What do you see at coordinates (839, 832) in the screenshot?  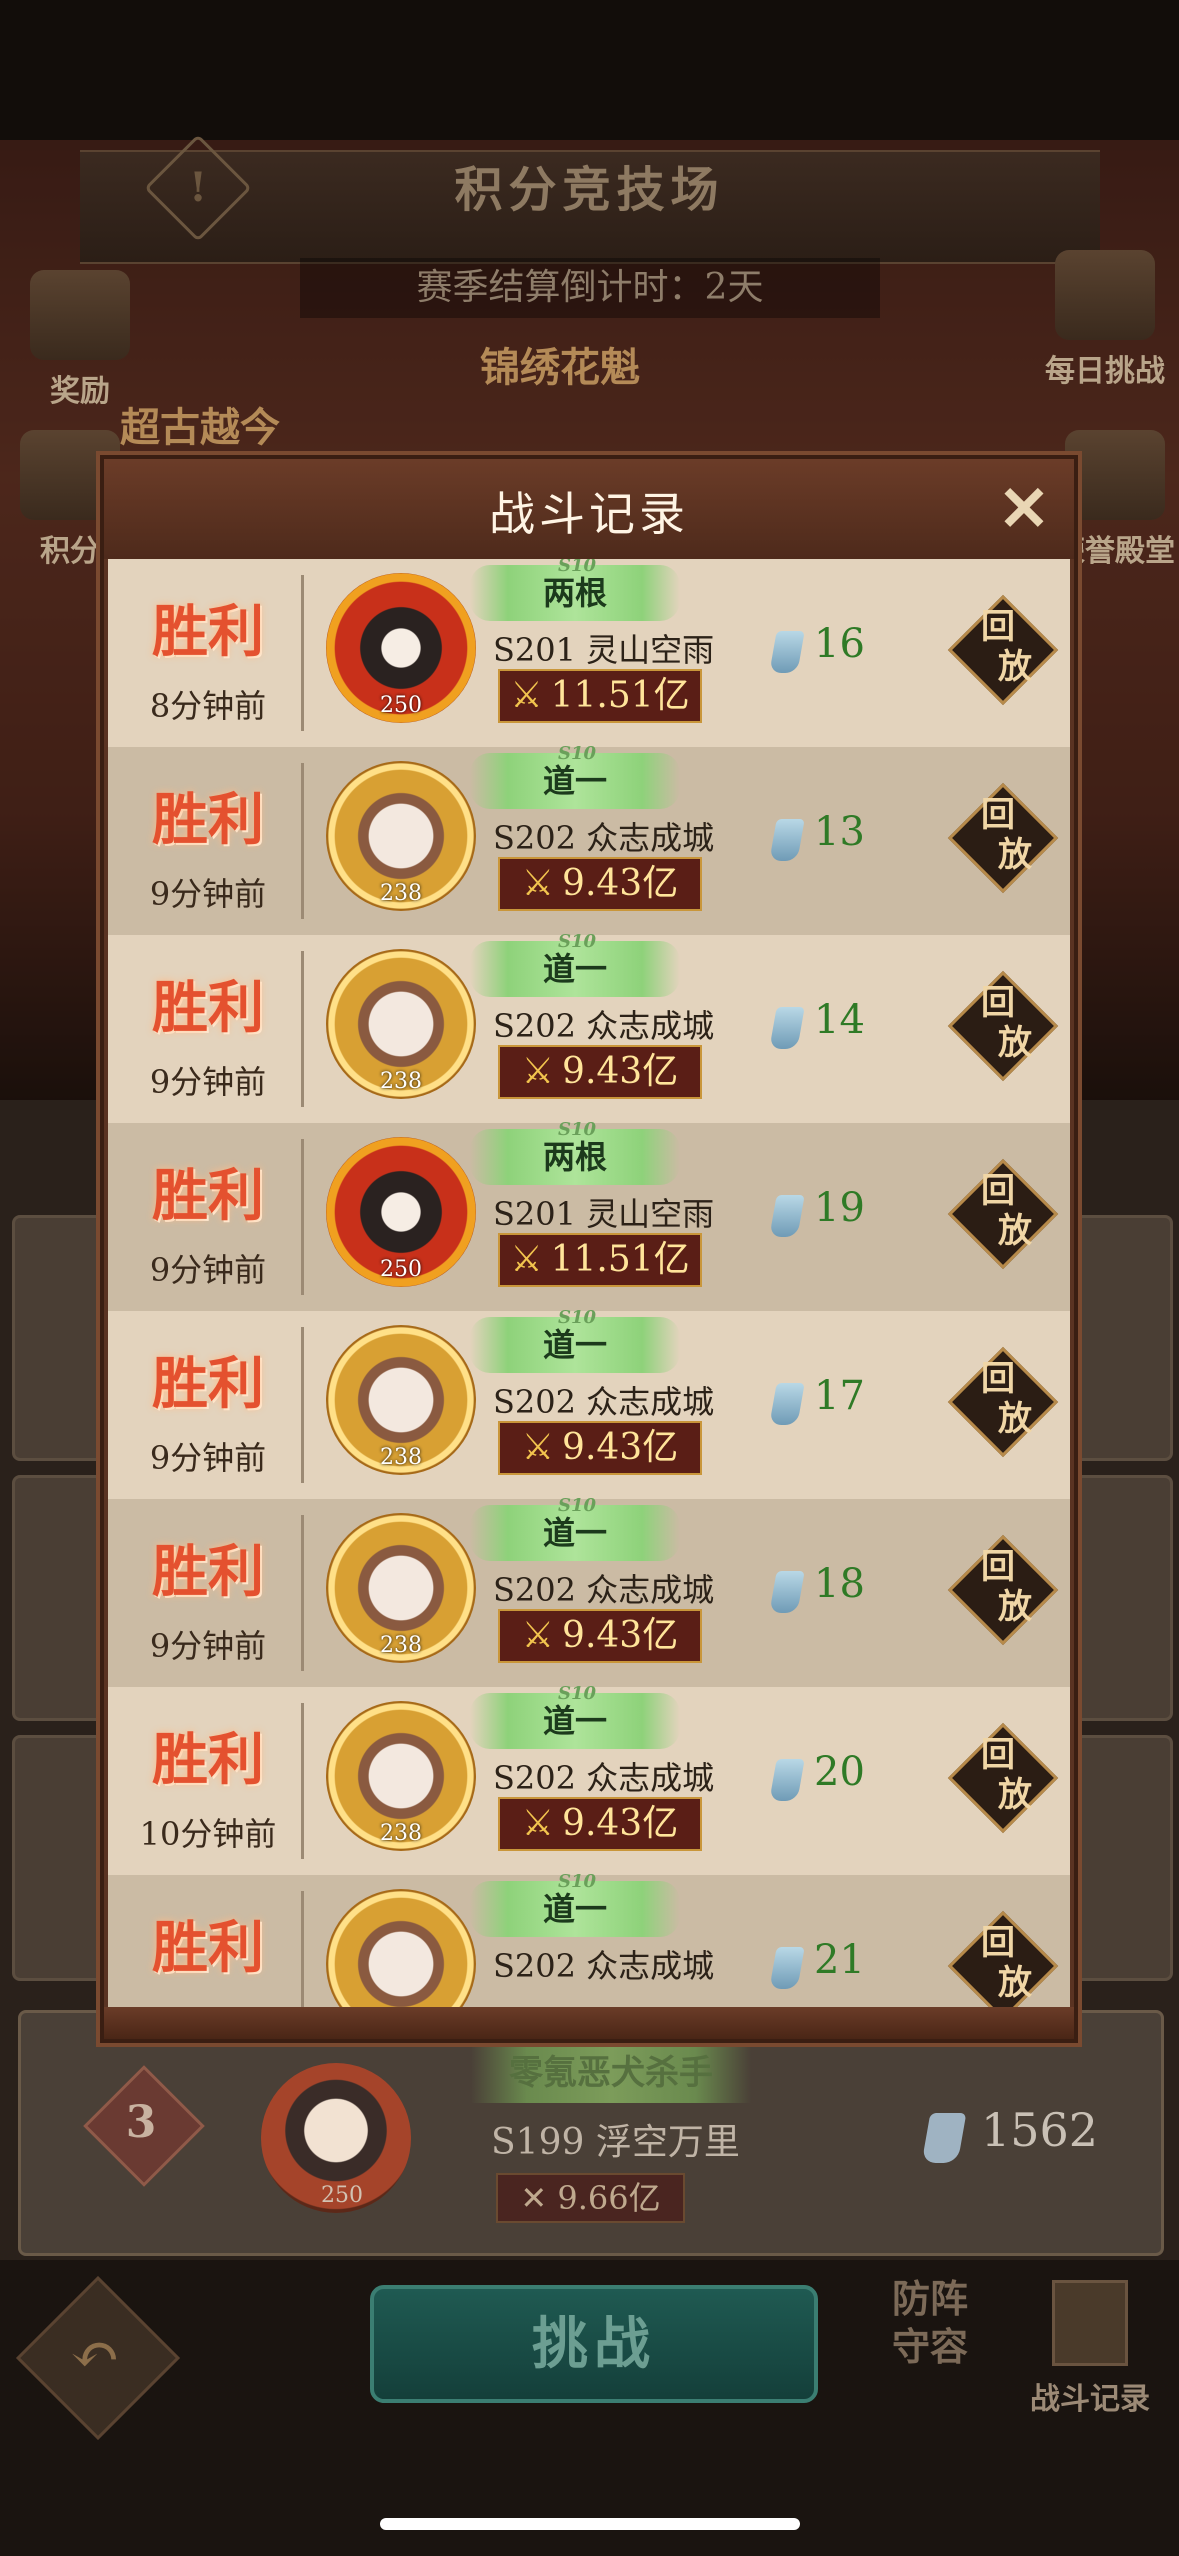 I see `score-change: 13` at bounding box center [839, 832].